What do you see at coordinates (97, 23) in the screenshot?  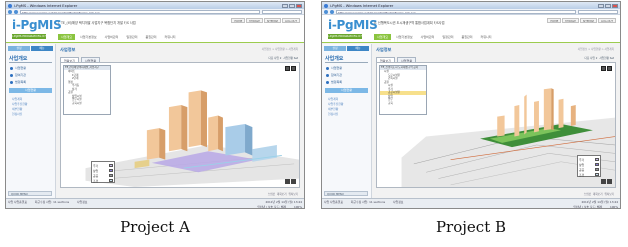 I see `project-title: I. TE_(비)해양 택지개발 사업지구 복합단지 개발 F/S 사업` at bounding box center [97, 23].